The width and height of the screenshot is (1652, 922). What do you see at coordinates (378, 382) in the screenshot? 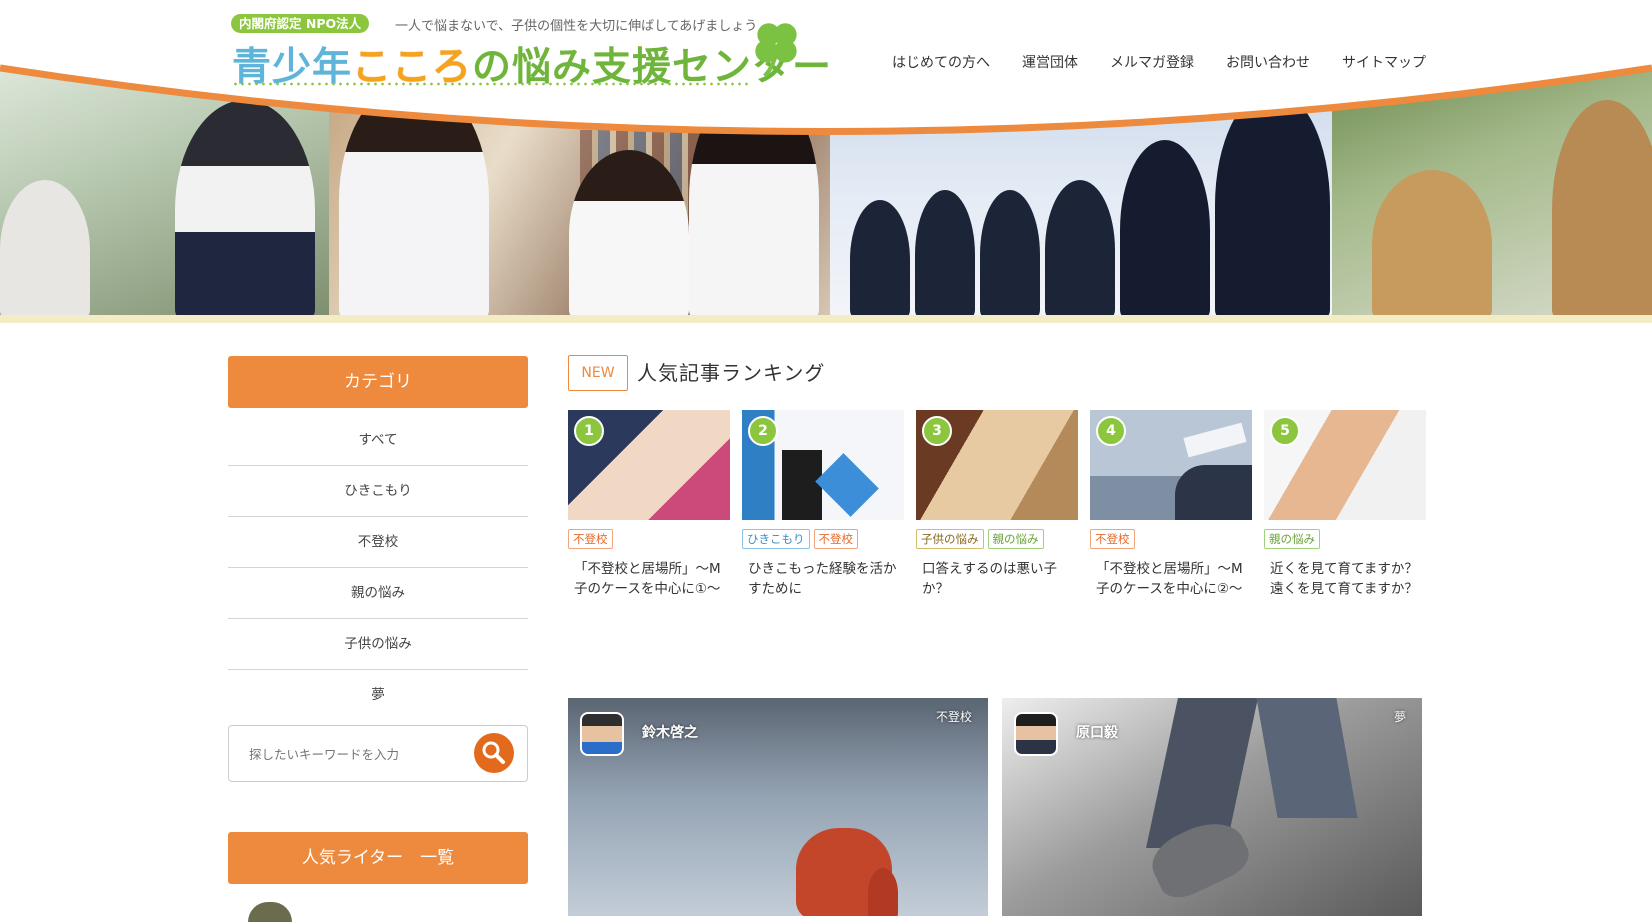
I see `category-heading: カテゴリ` at bounding box center [378, 382].